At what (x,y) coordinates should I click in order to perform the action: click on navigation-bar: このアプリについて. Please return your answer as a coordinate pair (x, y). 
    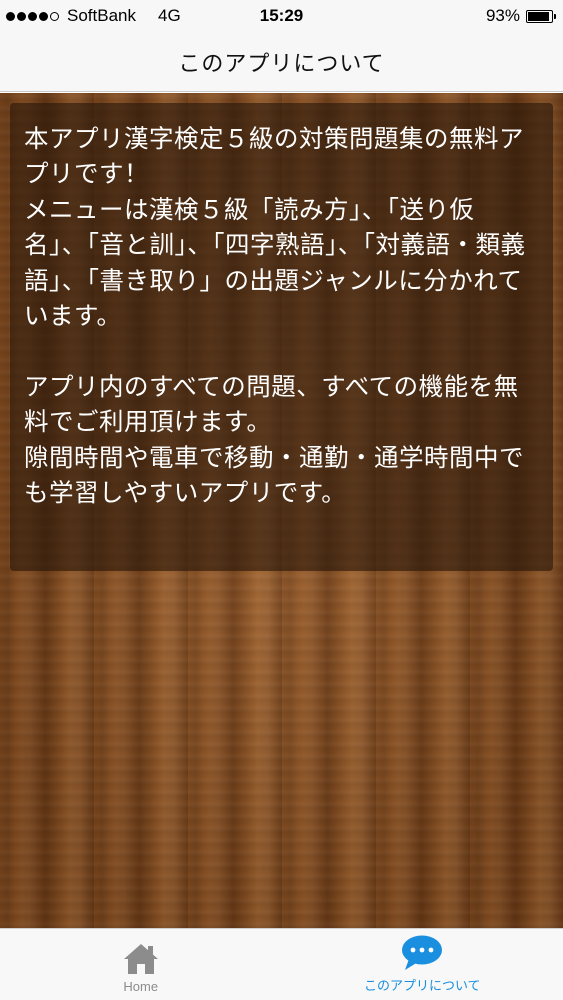
    Looking at the image, I should click on (281, 62).